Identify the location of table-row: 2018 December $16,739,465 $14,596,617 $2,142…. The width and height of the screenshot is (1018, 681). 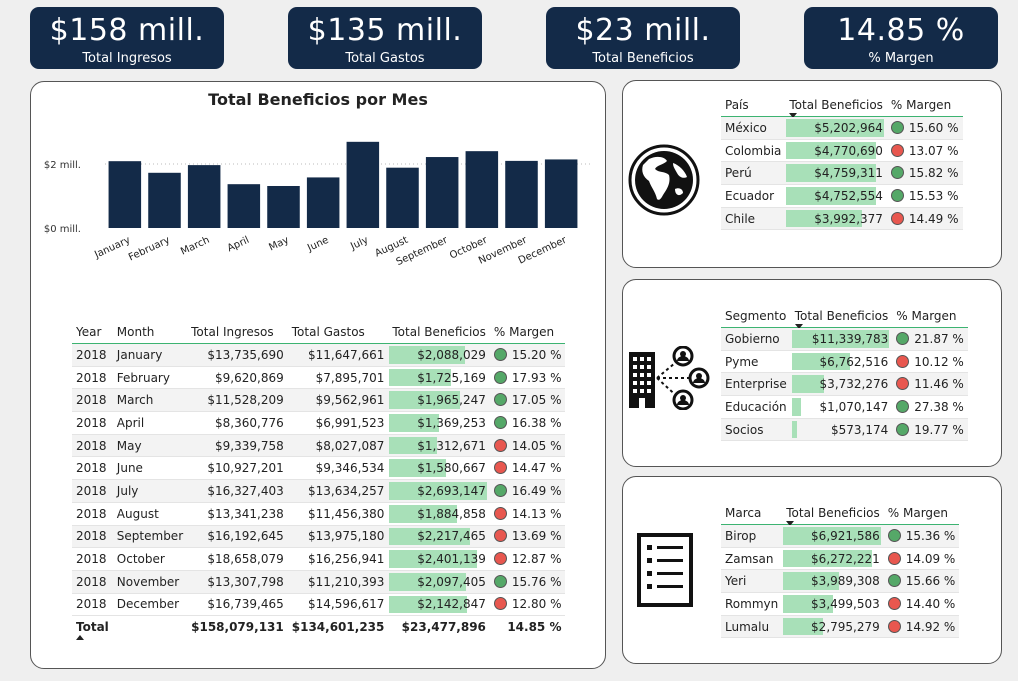
(319, 605).